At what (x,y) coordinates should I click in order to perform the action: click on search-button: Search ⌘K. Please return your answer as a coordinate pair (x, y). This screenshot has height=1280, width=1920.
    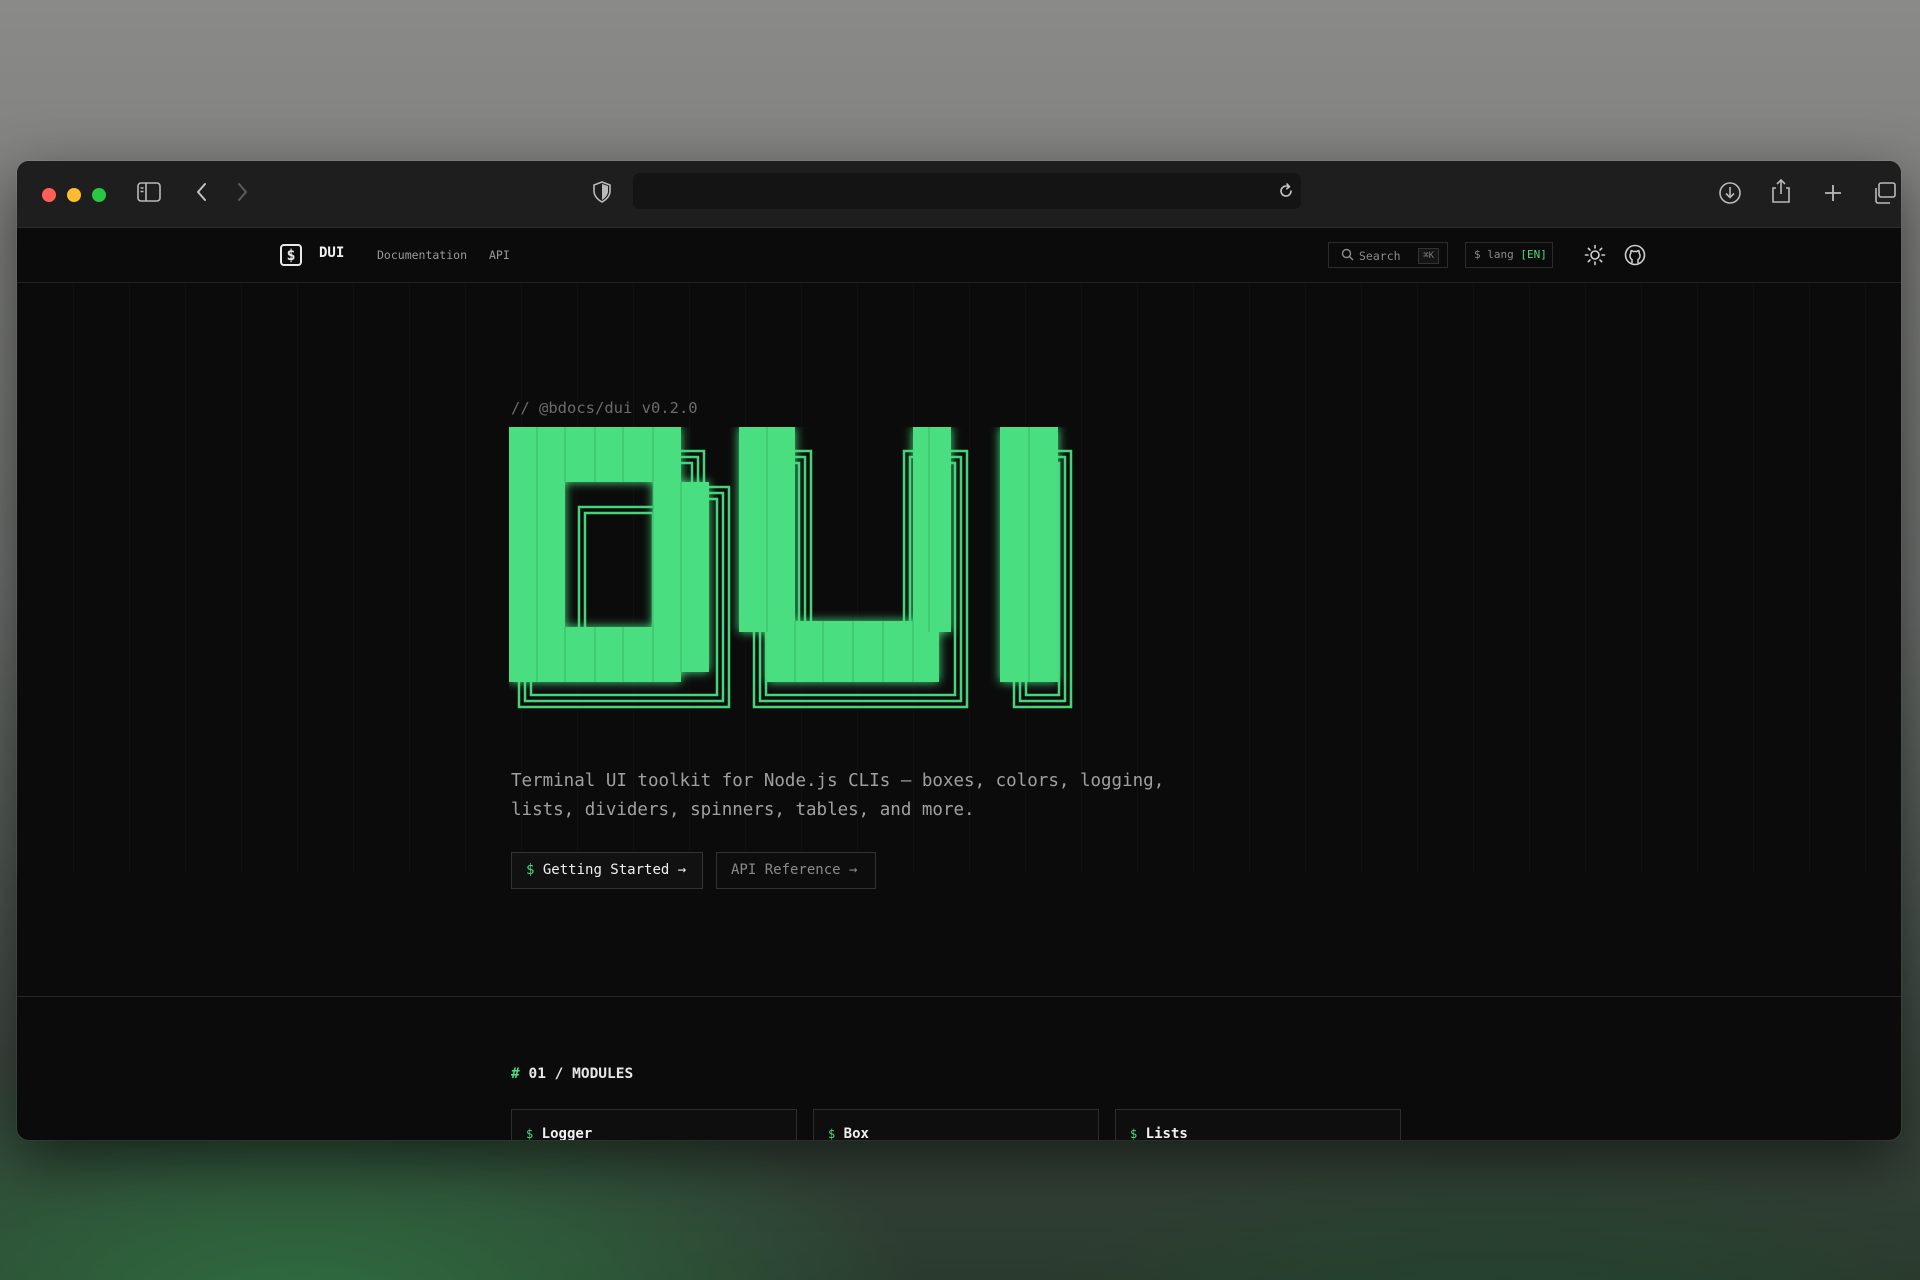
    Looking at the image, I should click on (1388, 255).